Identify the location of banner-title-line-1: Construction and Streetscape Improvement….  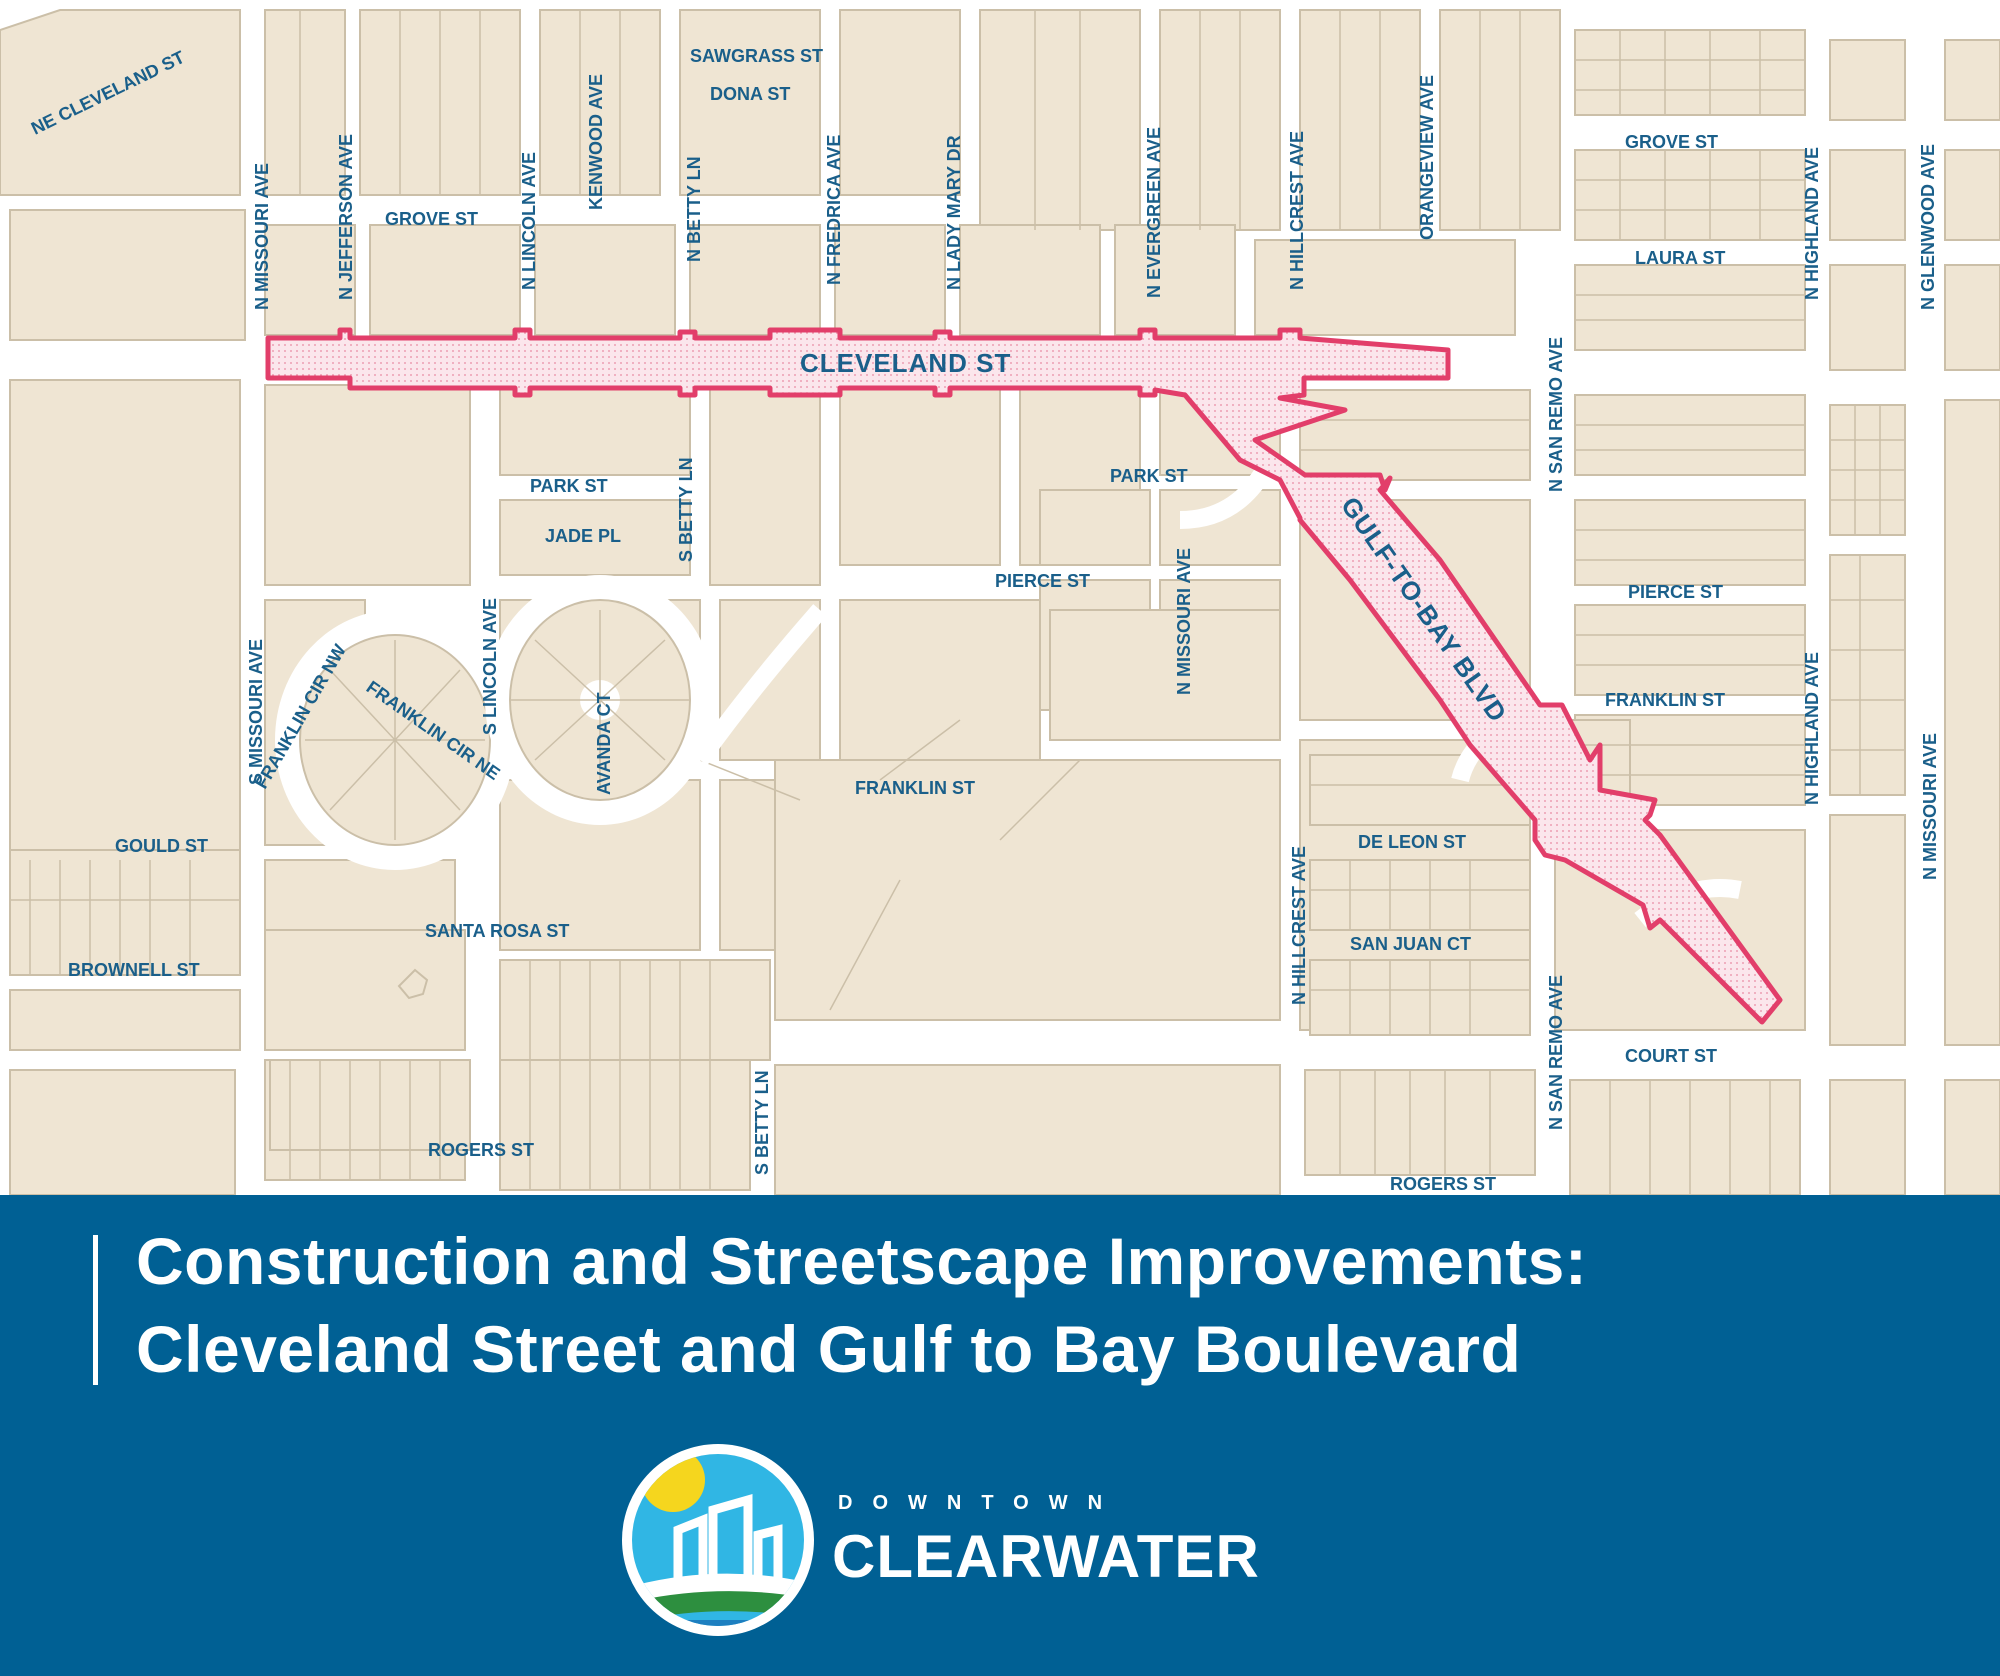
(862, 1261).